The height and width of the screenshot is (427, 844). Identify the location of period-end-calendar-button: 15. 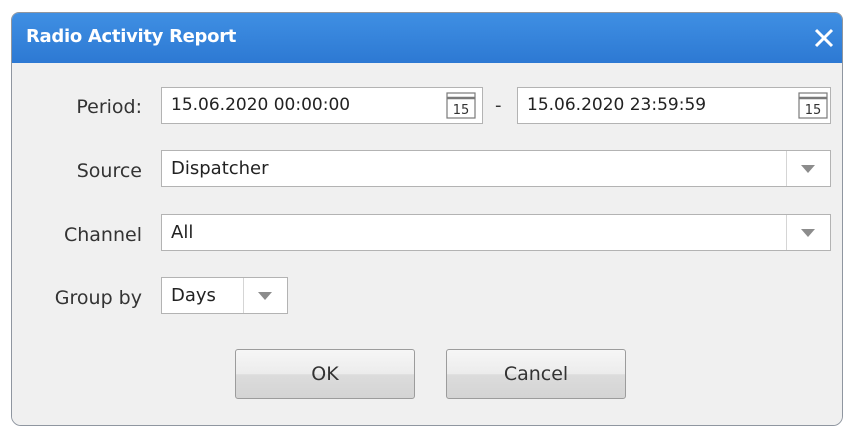
(813, 105).